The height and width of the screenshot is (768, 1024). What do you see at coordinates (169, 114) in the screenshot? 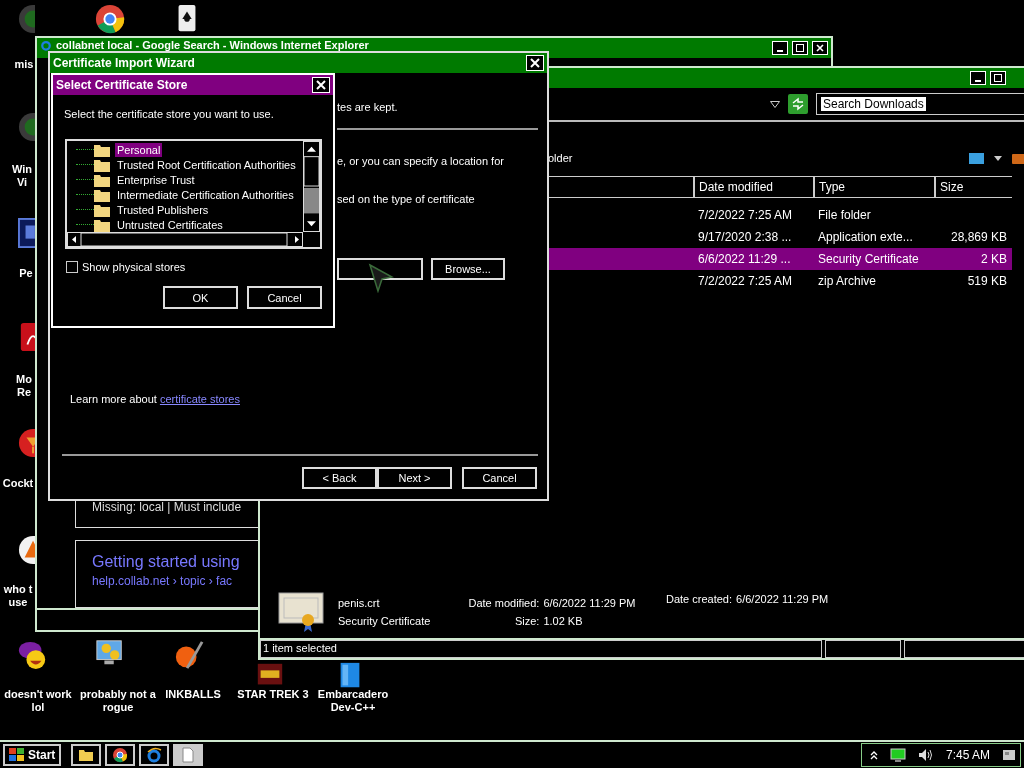
I see `prompt-text: Select the certificate store you want to use.` at bounding box center [169, 114].